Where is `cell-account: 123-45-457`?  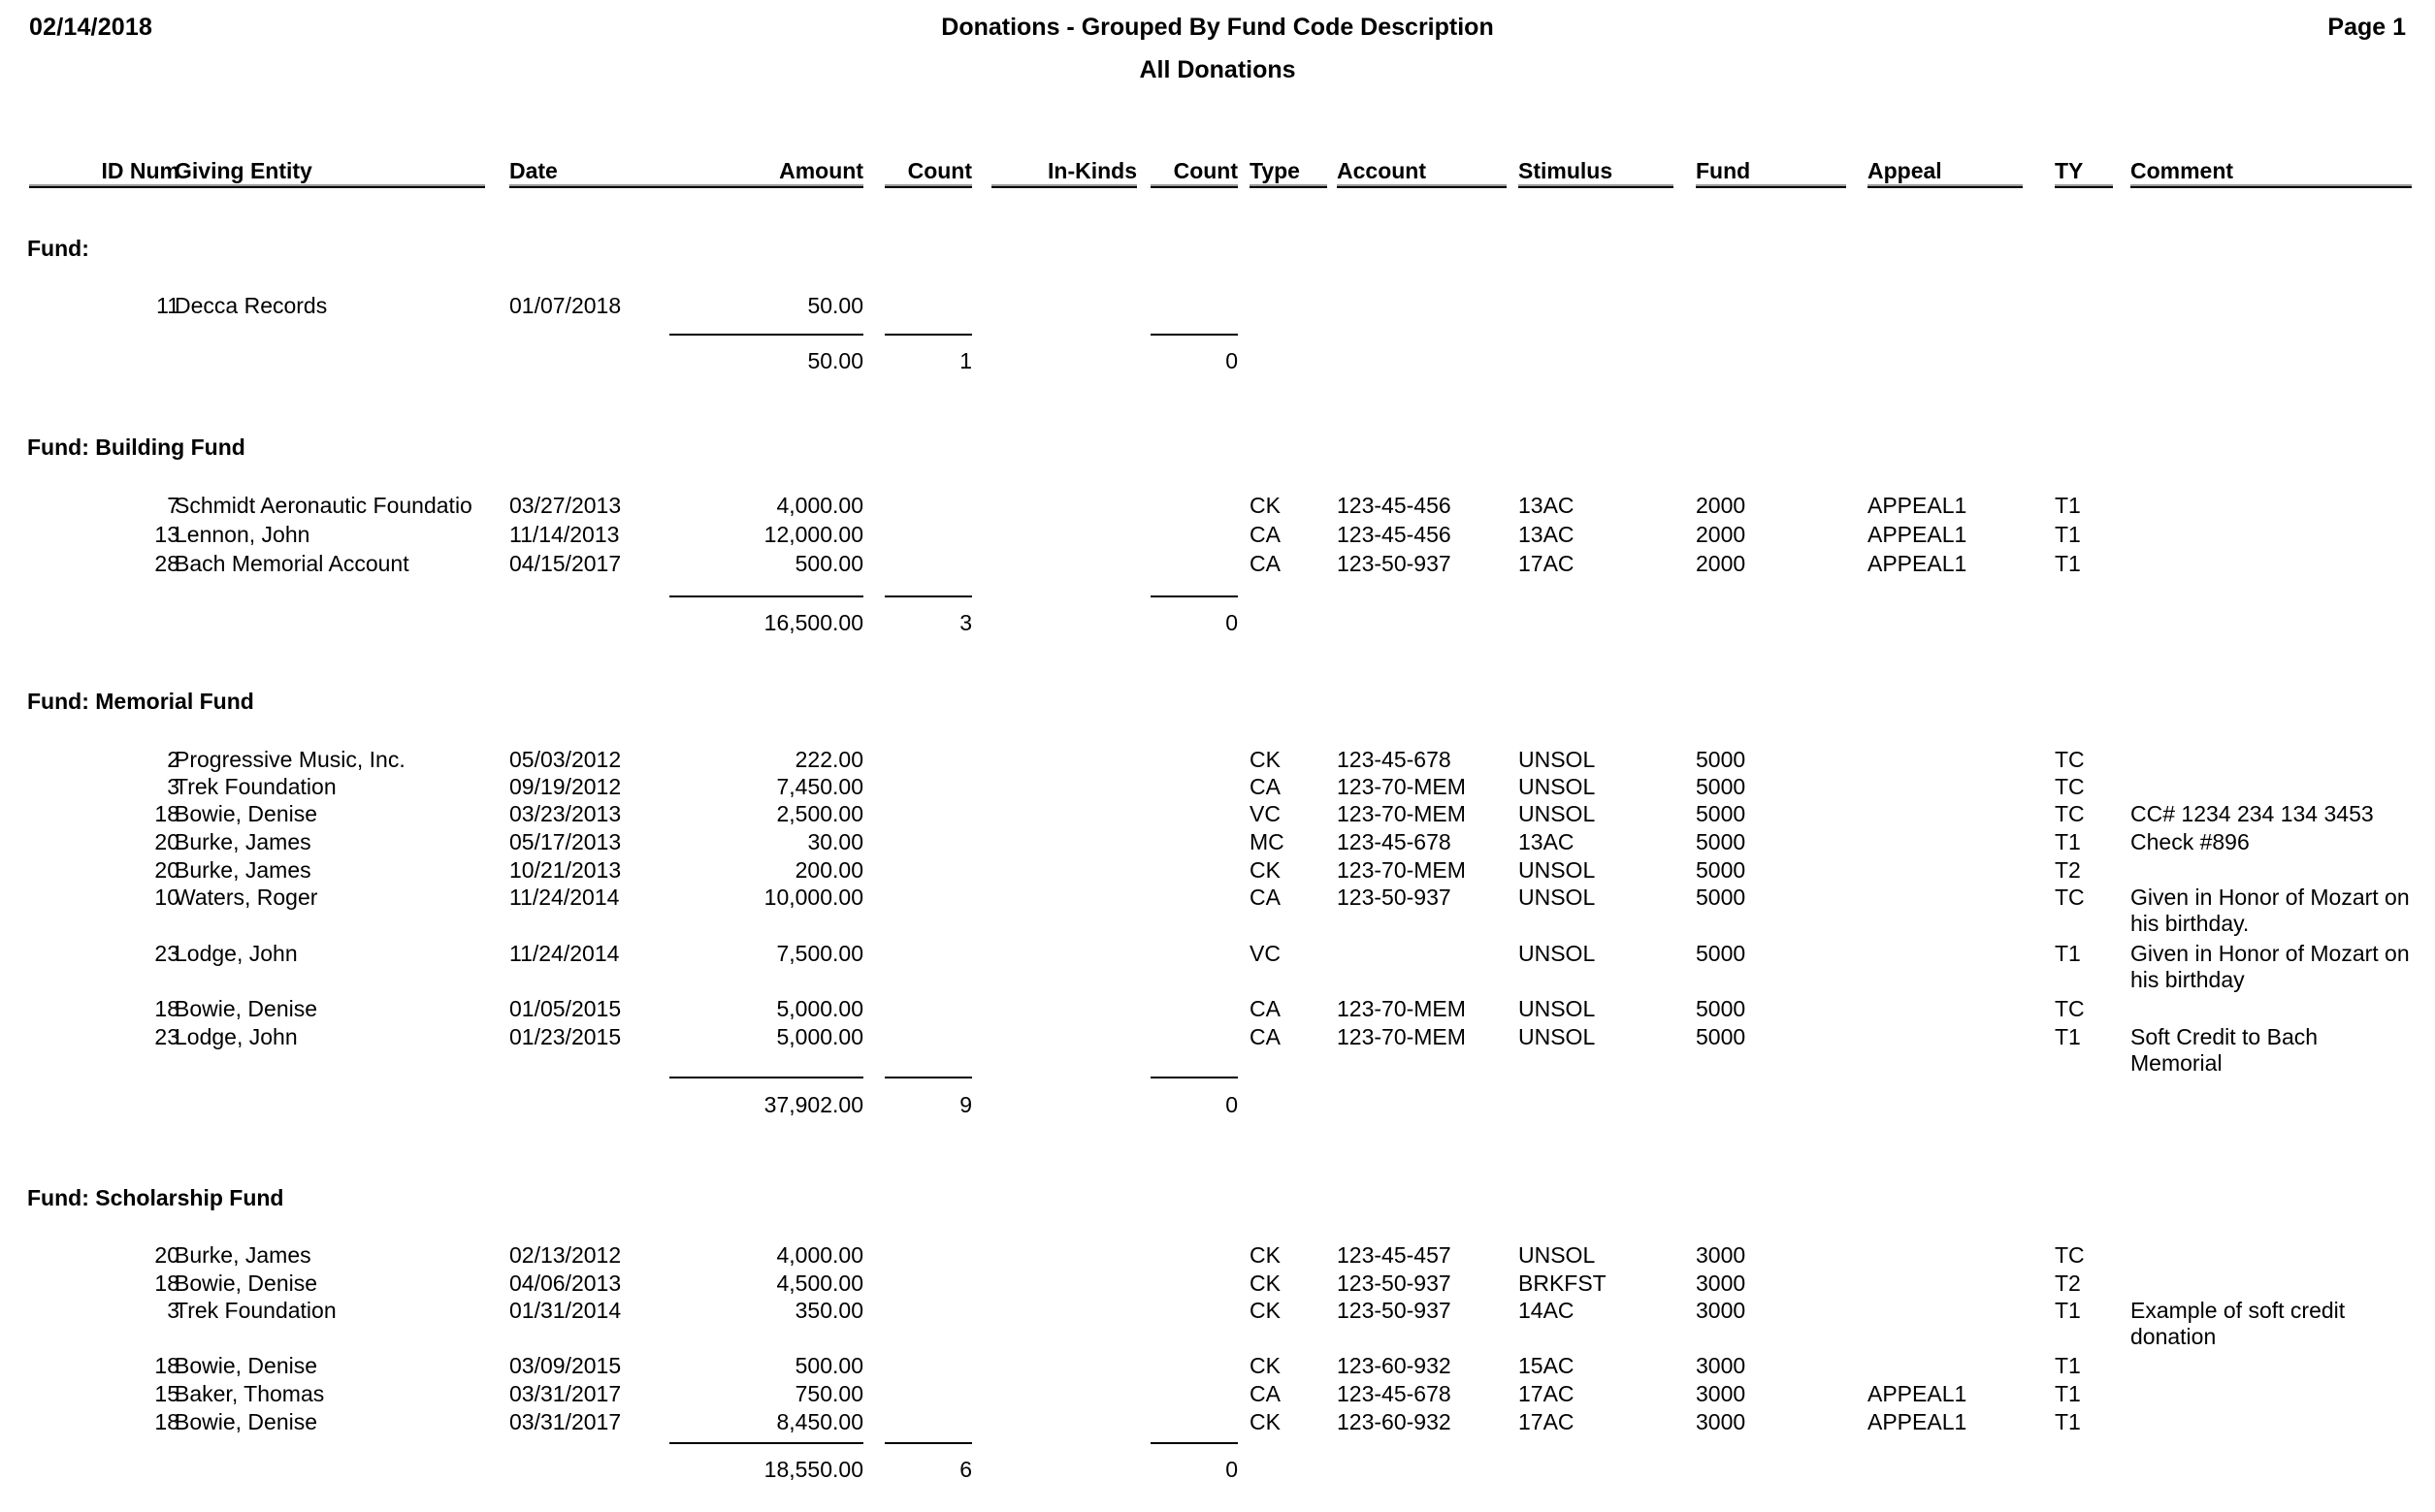
cell-account: 123-45-457 is located at coordinates (1394, 1255).